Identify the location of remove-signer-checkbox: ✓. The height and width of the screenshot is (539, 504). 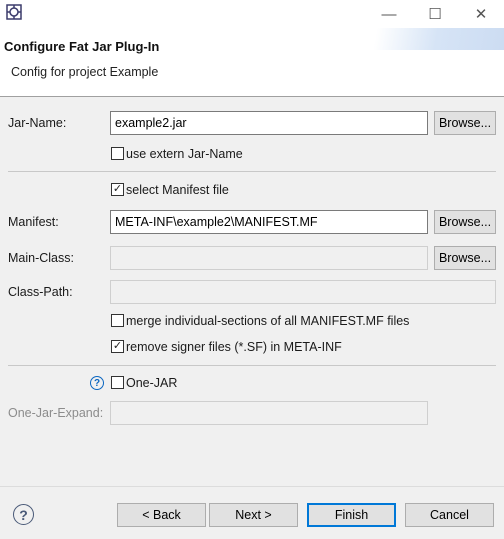
(117, 346).